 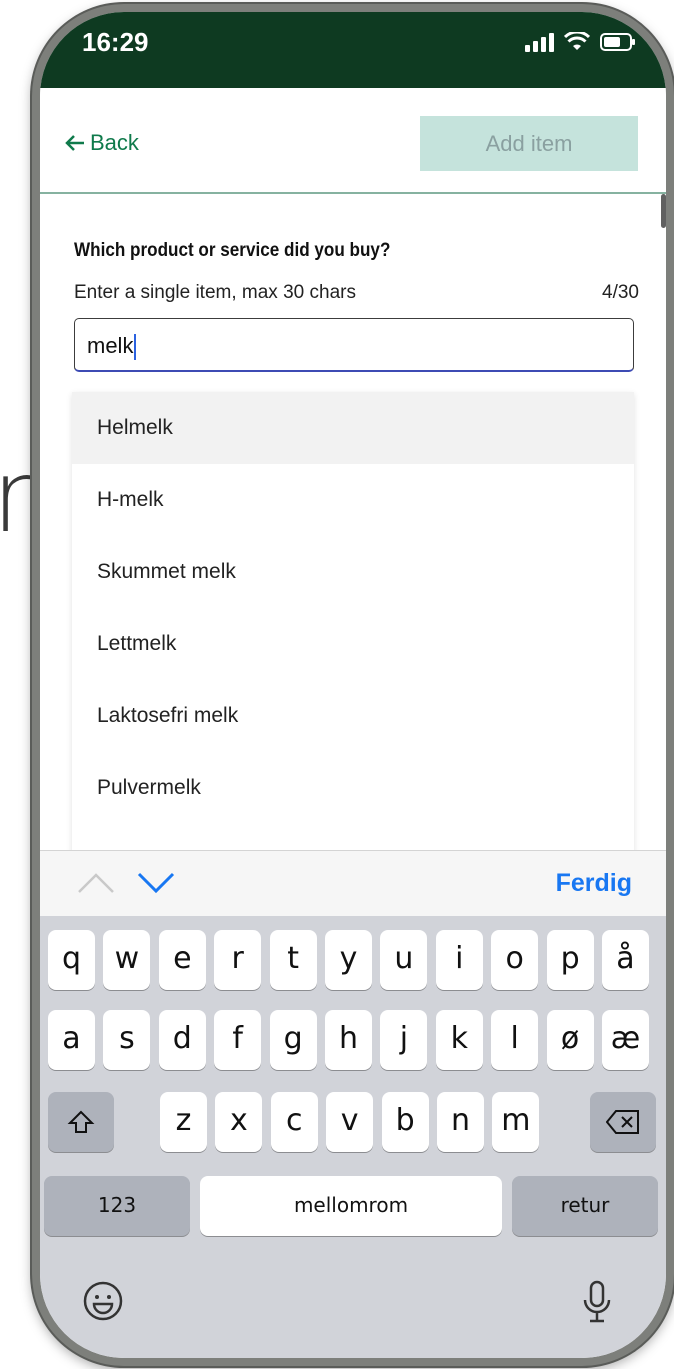 I want to click on key-k: k, so click(x=459, y=1040).